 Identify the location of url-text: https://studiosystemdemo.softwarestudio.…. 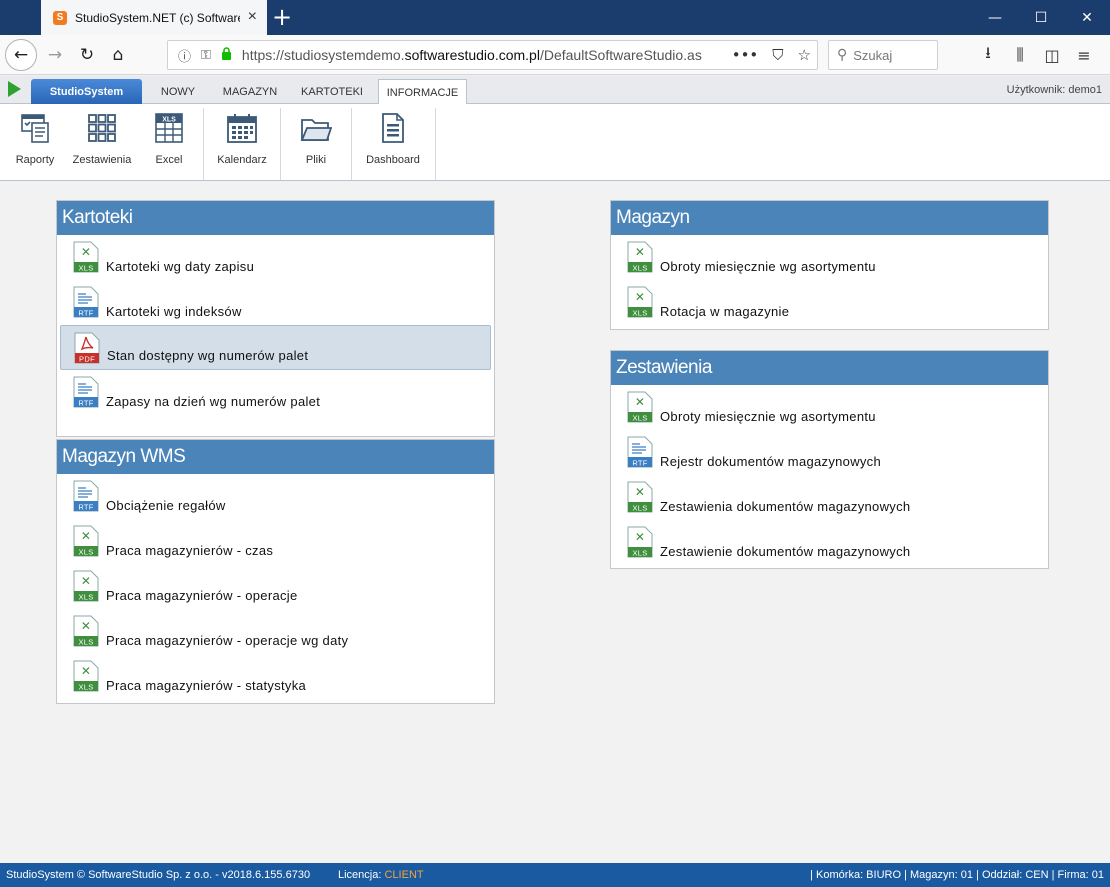
(472, 55).